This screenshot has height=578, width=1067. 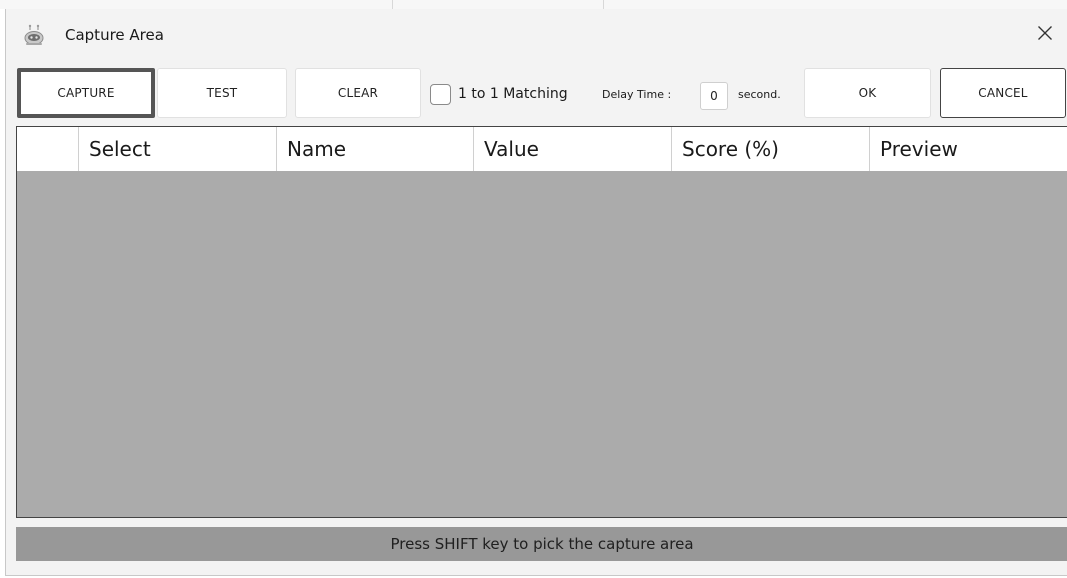 I want to click on column-header-score: Score (%), so click(x=771, y=149).